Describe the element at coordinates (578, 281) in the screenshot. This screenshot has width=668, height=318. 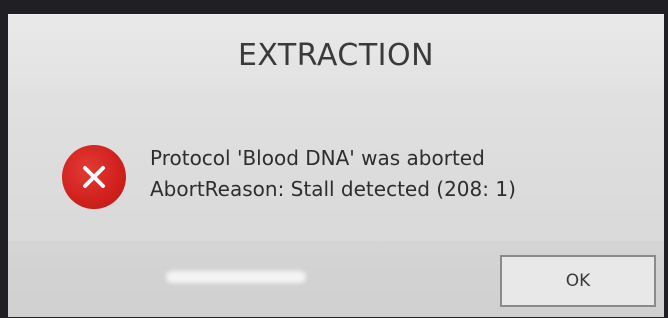
I see `ok-button: OK` at that location.